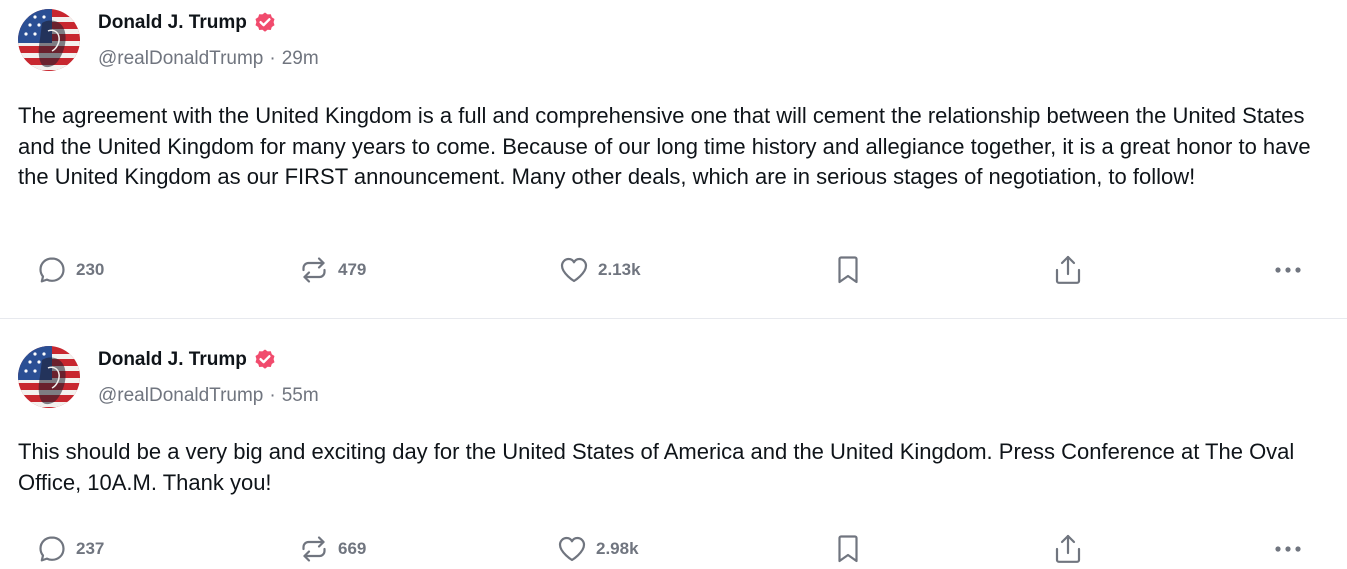 The height and width of the screenshot is (569, 1347). Describe the element at coordinates (70, 270) in the screenshot. I see `reply-button: 230` at that location.